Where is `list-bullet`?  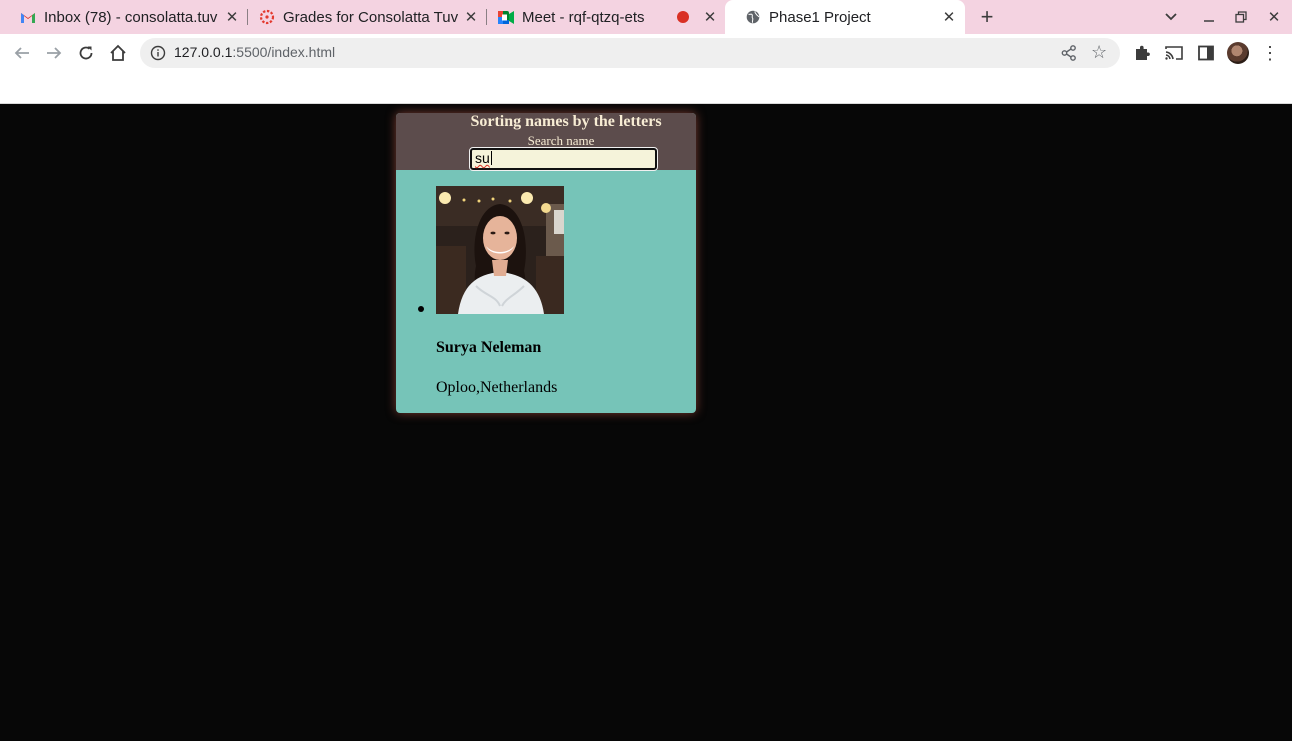
list-bullet is located at coordinates (421, 309).